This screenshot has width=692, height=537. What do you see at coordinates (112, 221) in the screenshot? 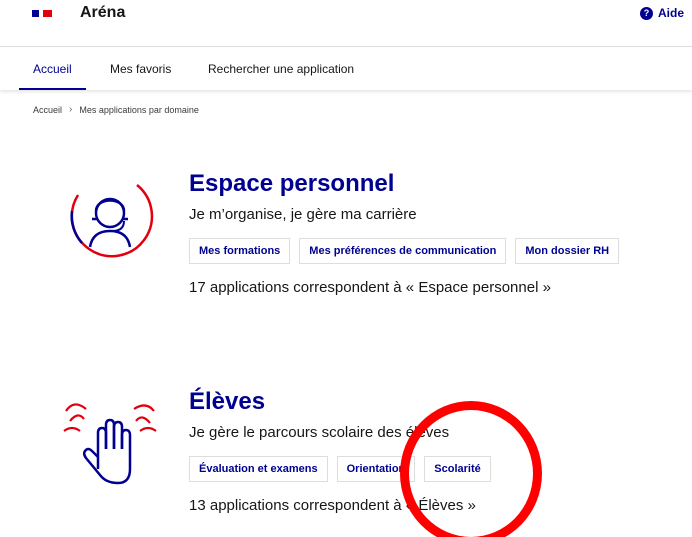
I see `espace-personnel-pictogram` at bounding box center [112, 221].